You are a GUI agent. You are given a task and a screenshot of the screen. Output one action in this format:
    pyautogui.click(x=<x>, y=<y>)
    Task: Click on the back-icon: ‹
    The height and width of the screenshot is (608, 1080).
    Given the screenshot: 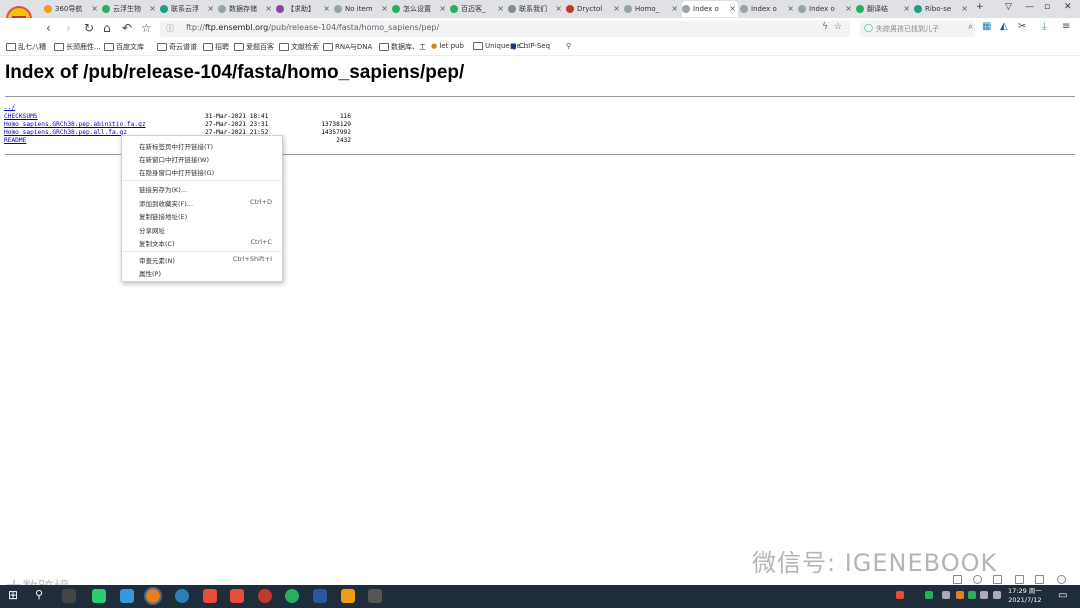 What is the action you would take?
    pyautogui.click(x=48, y=28)
    